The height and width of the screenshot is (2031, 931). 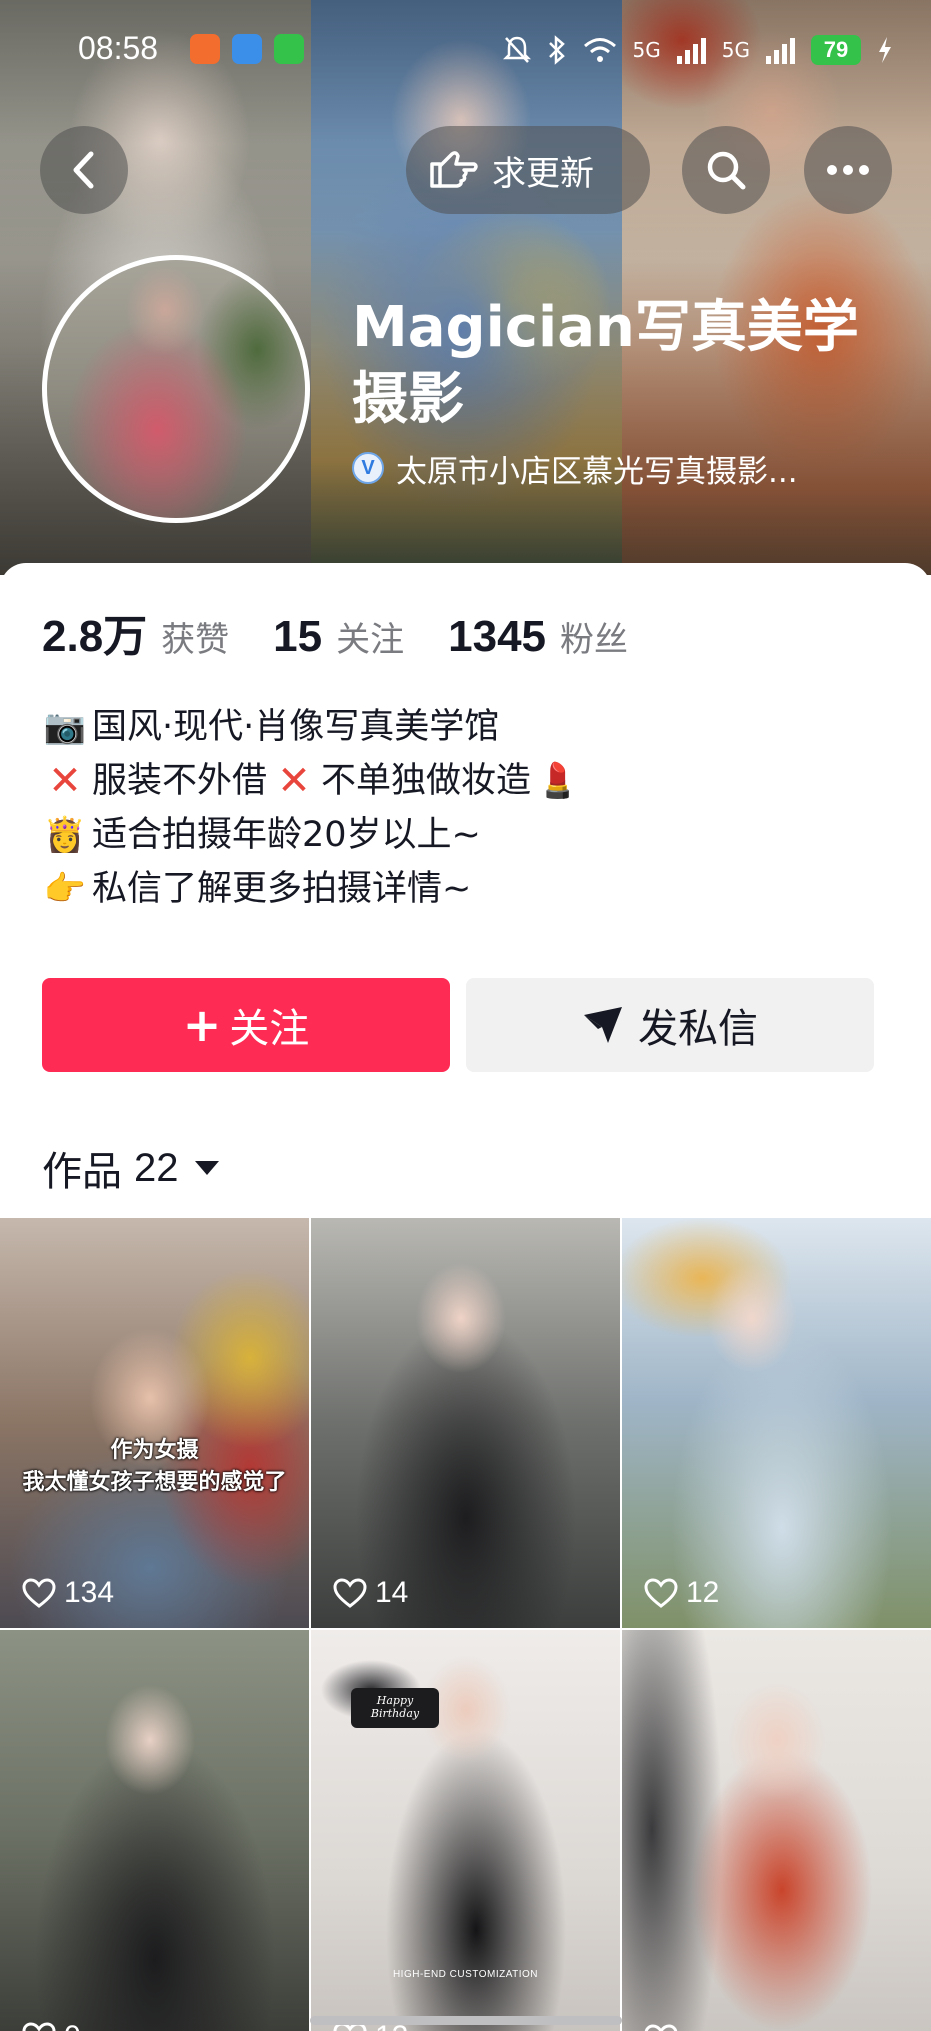 What do you see at coordinates (206, 1168) in the screenshot?
I see `caret-down-icon` at bounding box center [206, 1168].